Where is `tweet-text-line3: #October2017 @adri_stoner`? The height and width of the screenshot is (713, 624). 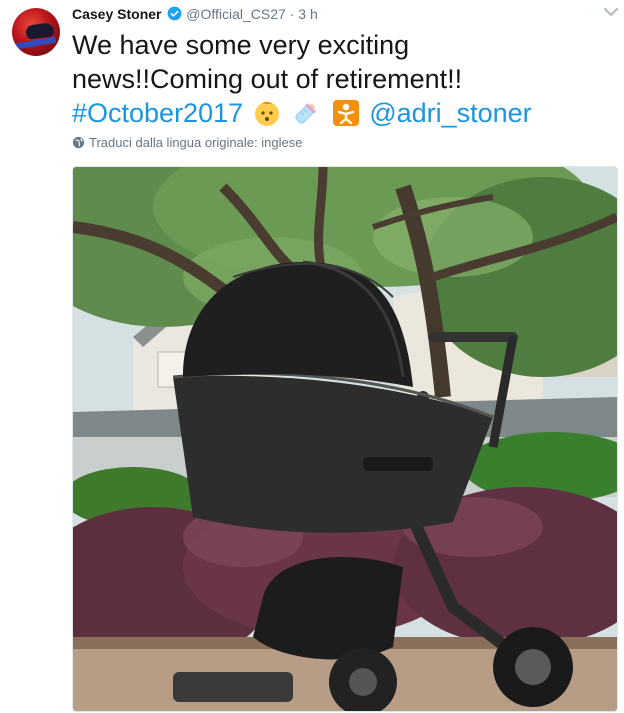 tweet-text-line3: #October2017 @adri_stoner is located at coordinates (344, 113).